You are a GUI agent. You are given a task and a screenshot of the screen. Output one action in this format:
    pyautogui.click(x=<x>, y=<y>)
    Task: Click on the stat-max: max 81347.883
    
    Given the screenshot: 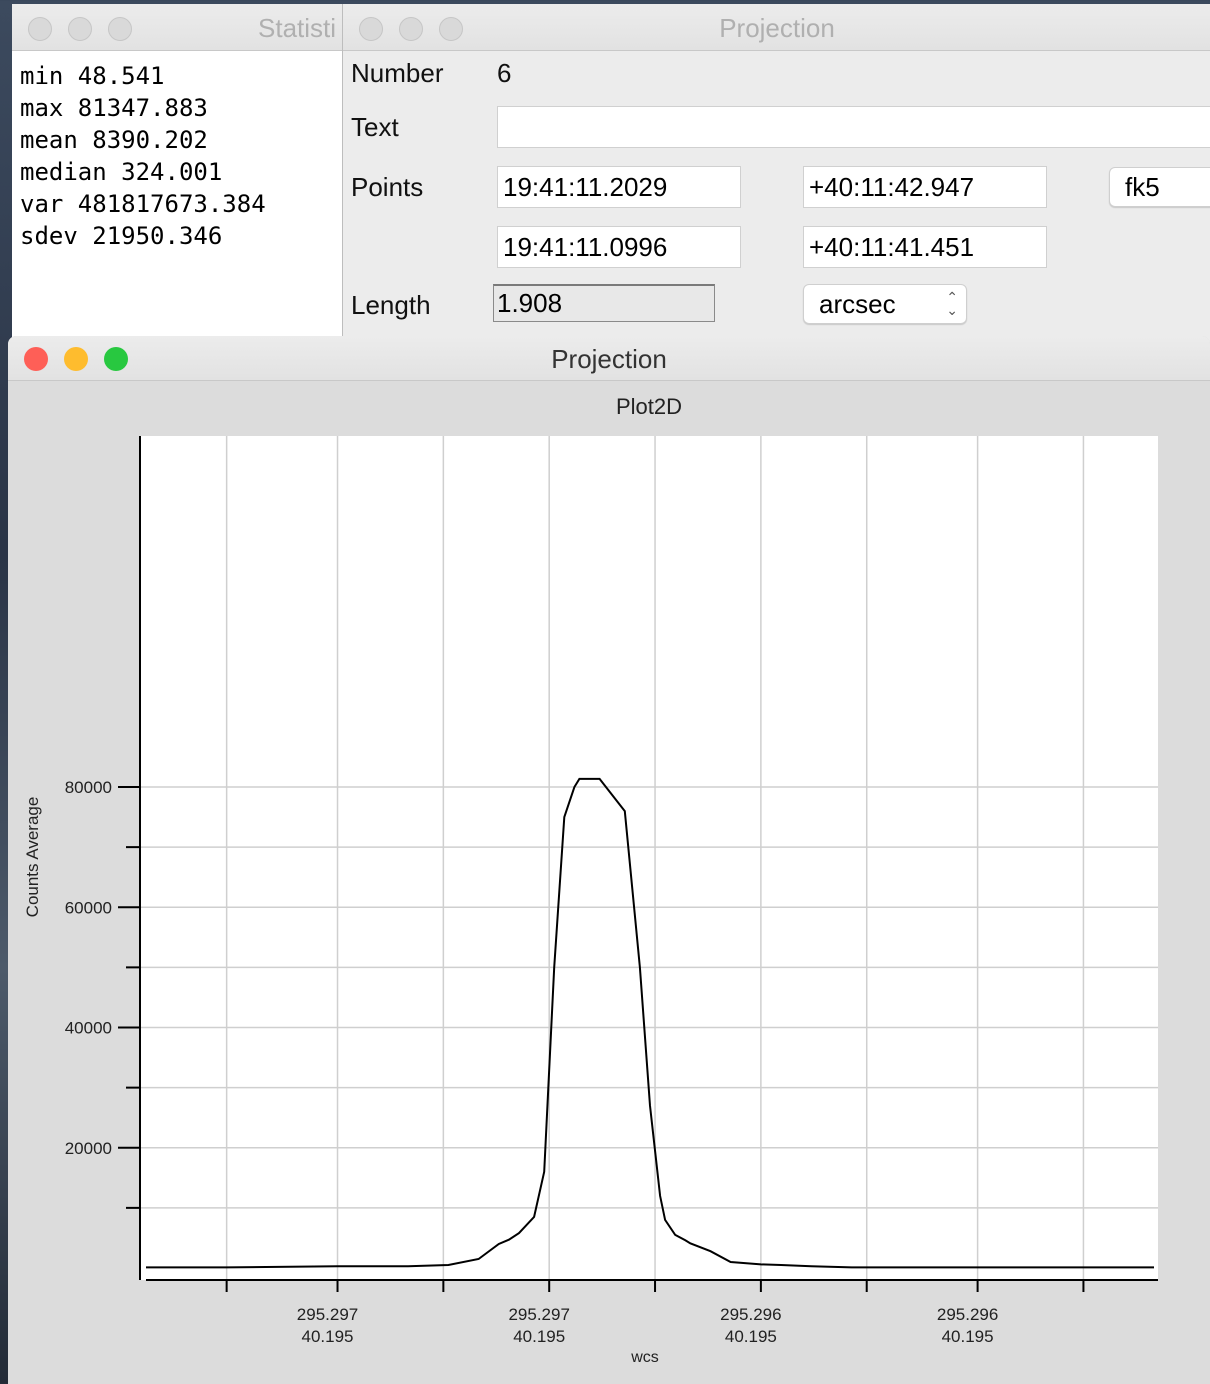 What is the action you would take?
    pyautogui.click(x=114, y=108)
    